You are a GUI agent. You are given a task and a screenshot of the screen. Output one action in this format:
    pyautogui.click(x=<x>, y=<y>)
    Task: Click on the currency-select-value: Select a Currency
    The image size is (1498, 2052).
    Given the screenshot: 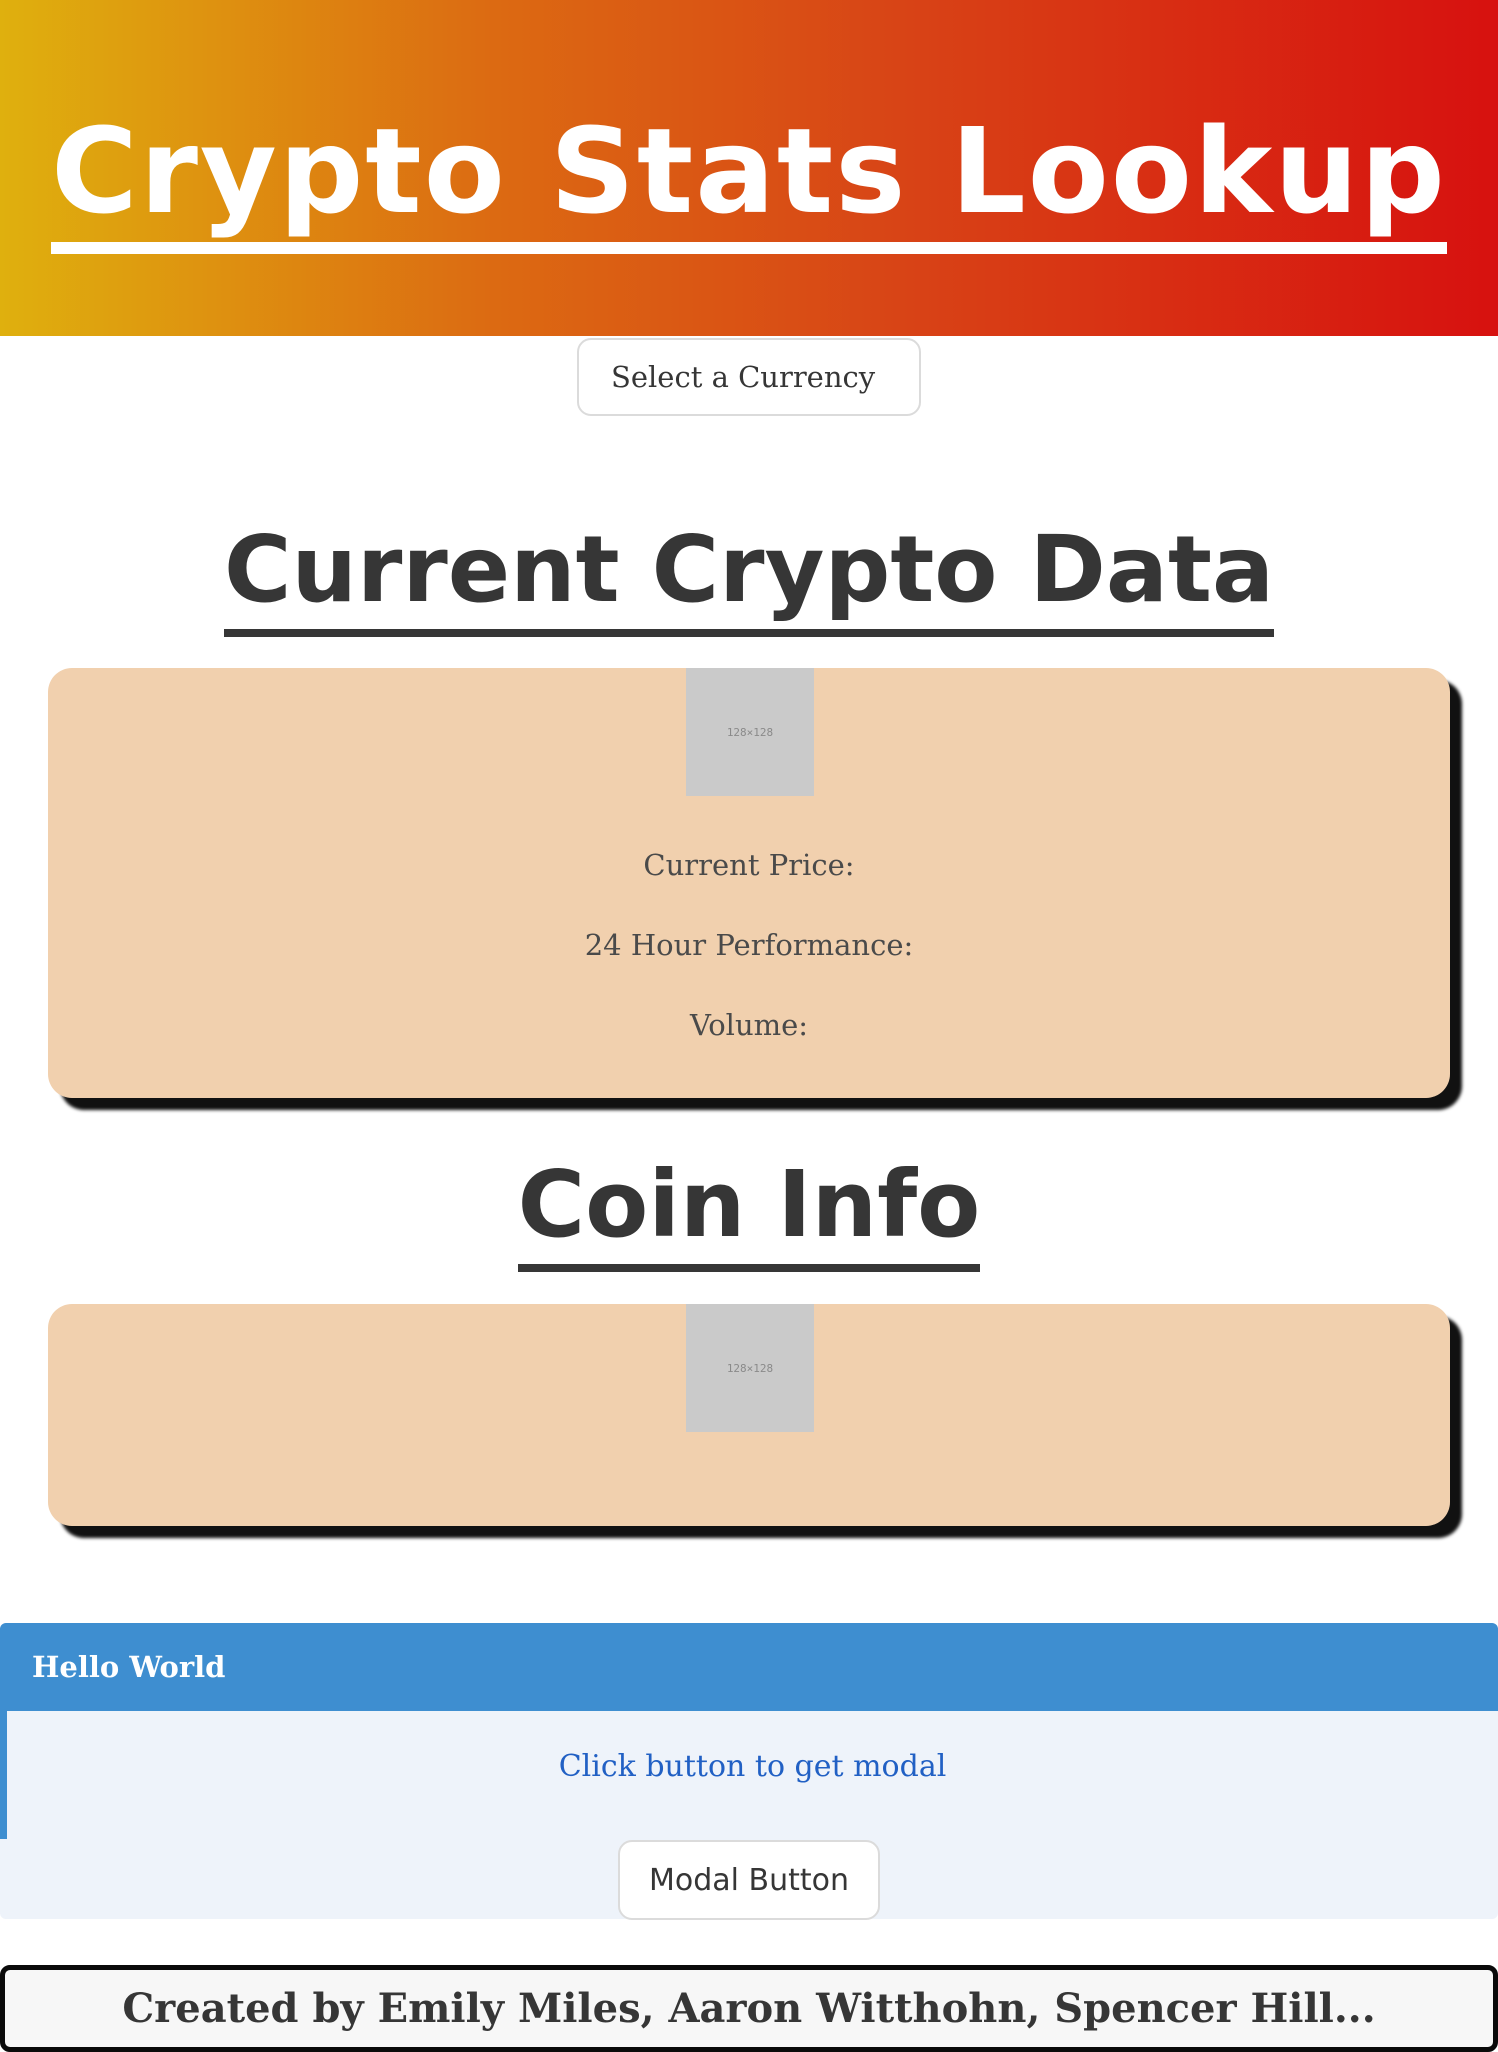 What is the action you would take?
    pyautogui.click(x=743, y=377)
    